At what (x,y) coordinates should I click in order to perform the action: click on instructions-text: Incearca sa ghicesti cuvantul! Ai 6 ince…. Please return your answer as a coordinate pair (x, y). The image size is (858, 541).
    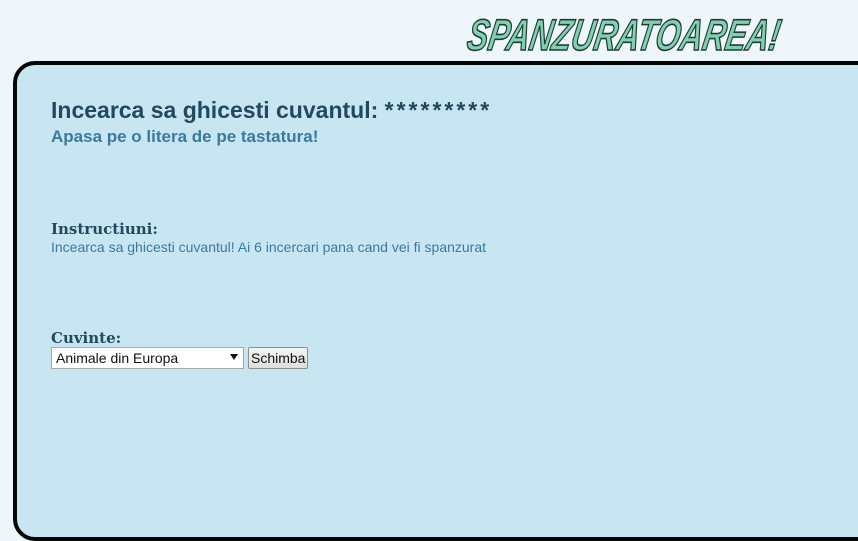
    Looking at the image, I should click on (269, 247).